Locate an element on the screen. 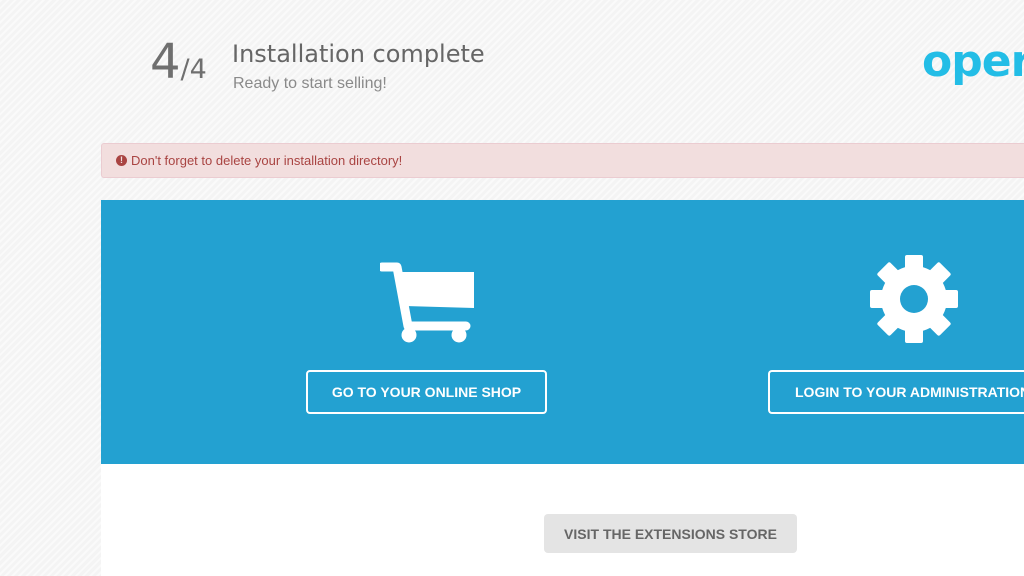 The width and height of the screenshot is (1024, 576). gear-icon is located at coordinates (914, 299).